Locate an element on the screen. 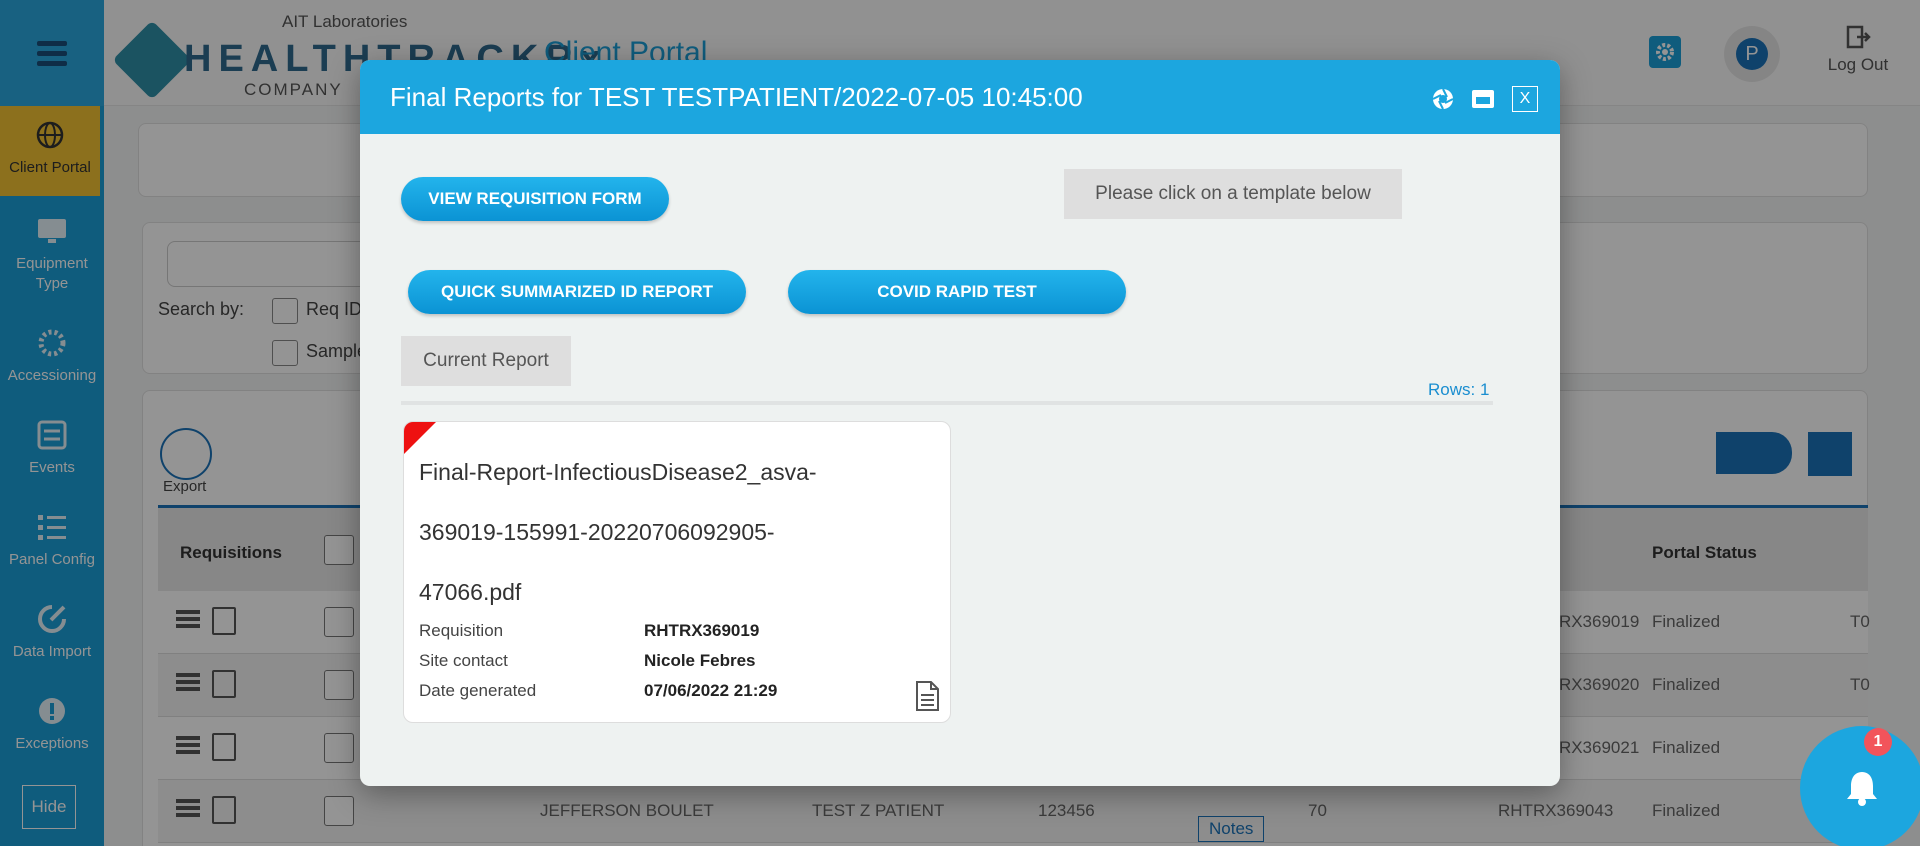 The image size is (1920, 846). notifications-button is located at coordinates (1860, 786).